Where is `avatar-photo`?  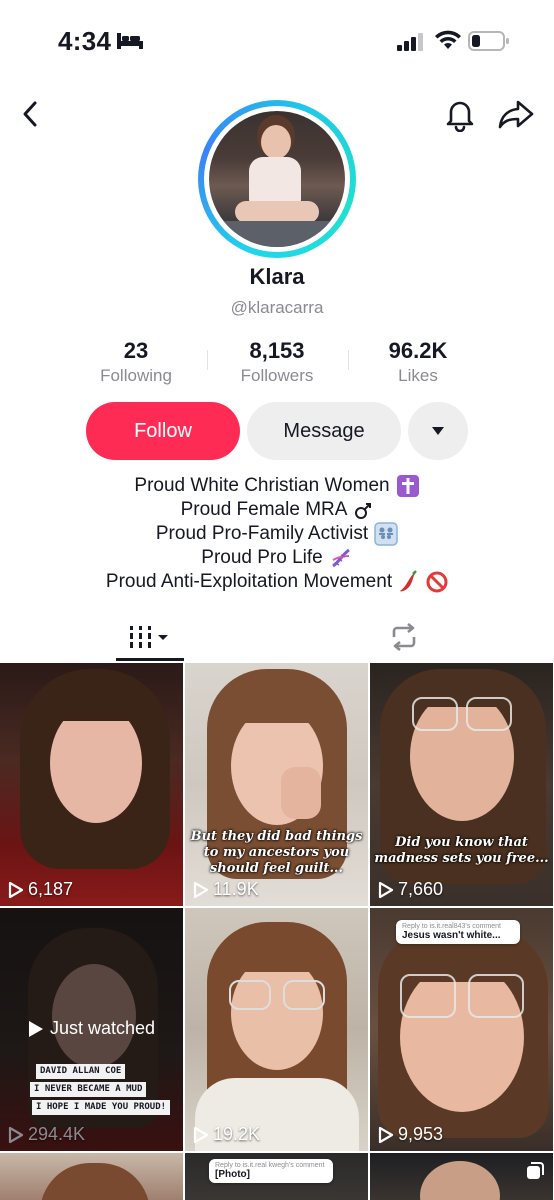
avatar-photo is located at coordinates (277, 179).